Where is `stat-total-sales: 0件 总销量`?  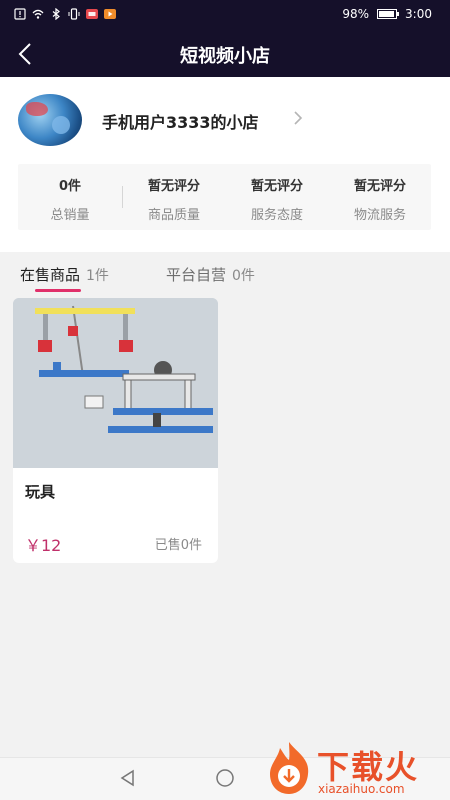
stat-total-sales: 0件 总销量 is located at coordinates (70, 199).